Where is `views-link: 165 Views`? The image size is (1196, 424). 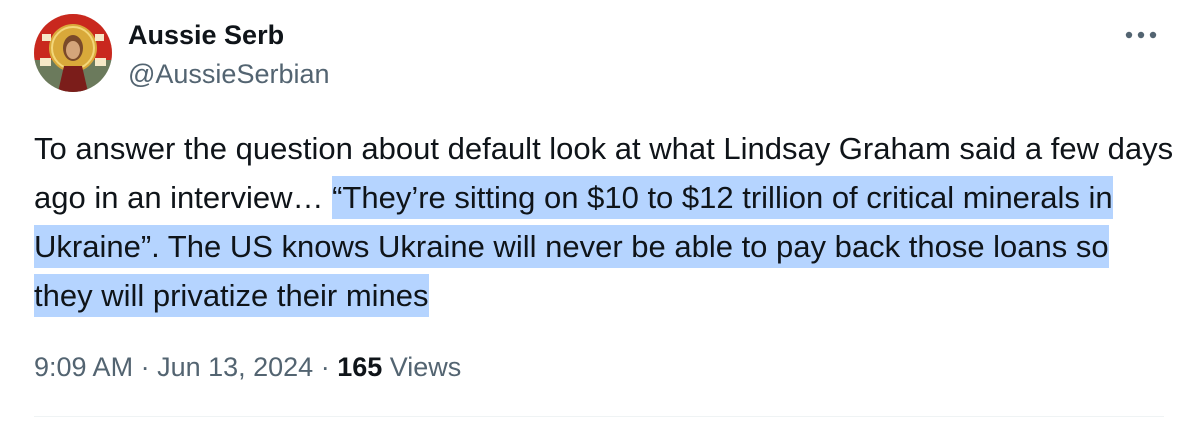 views-link: 165 Views is located at coordinates (399, 367).